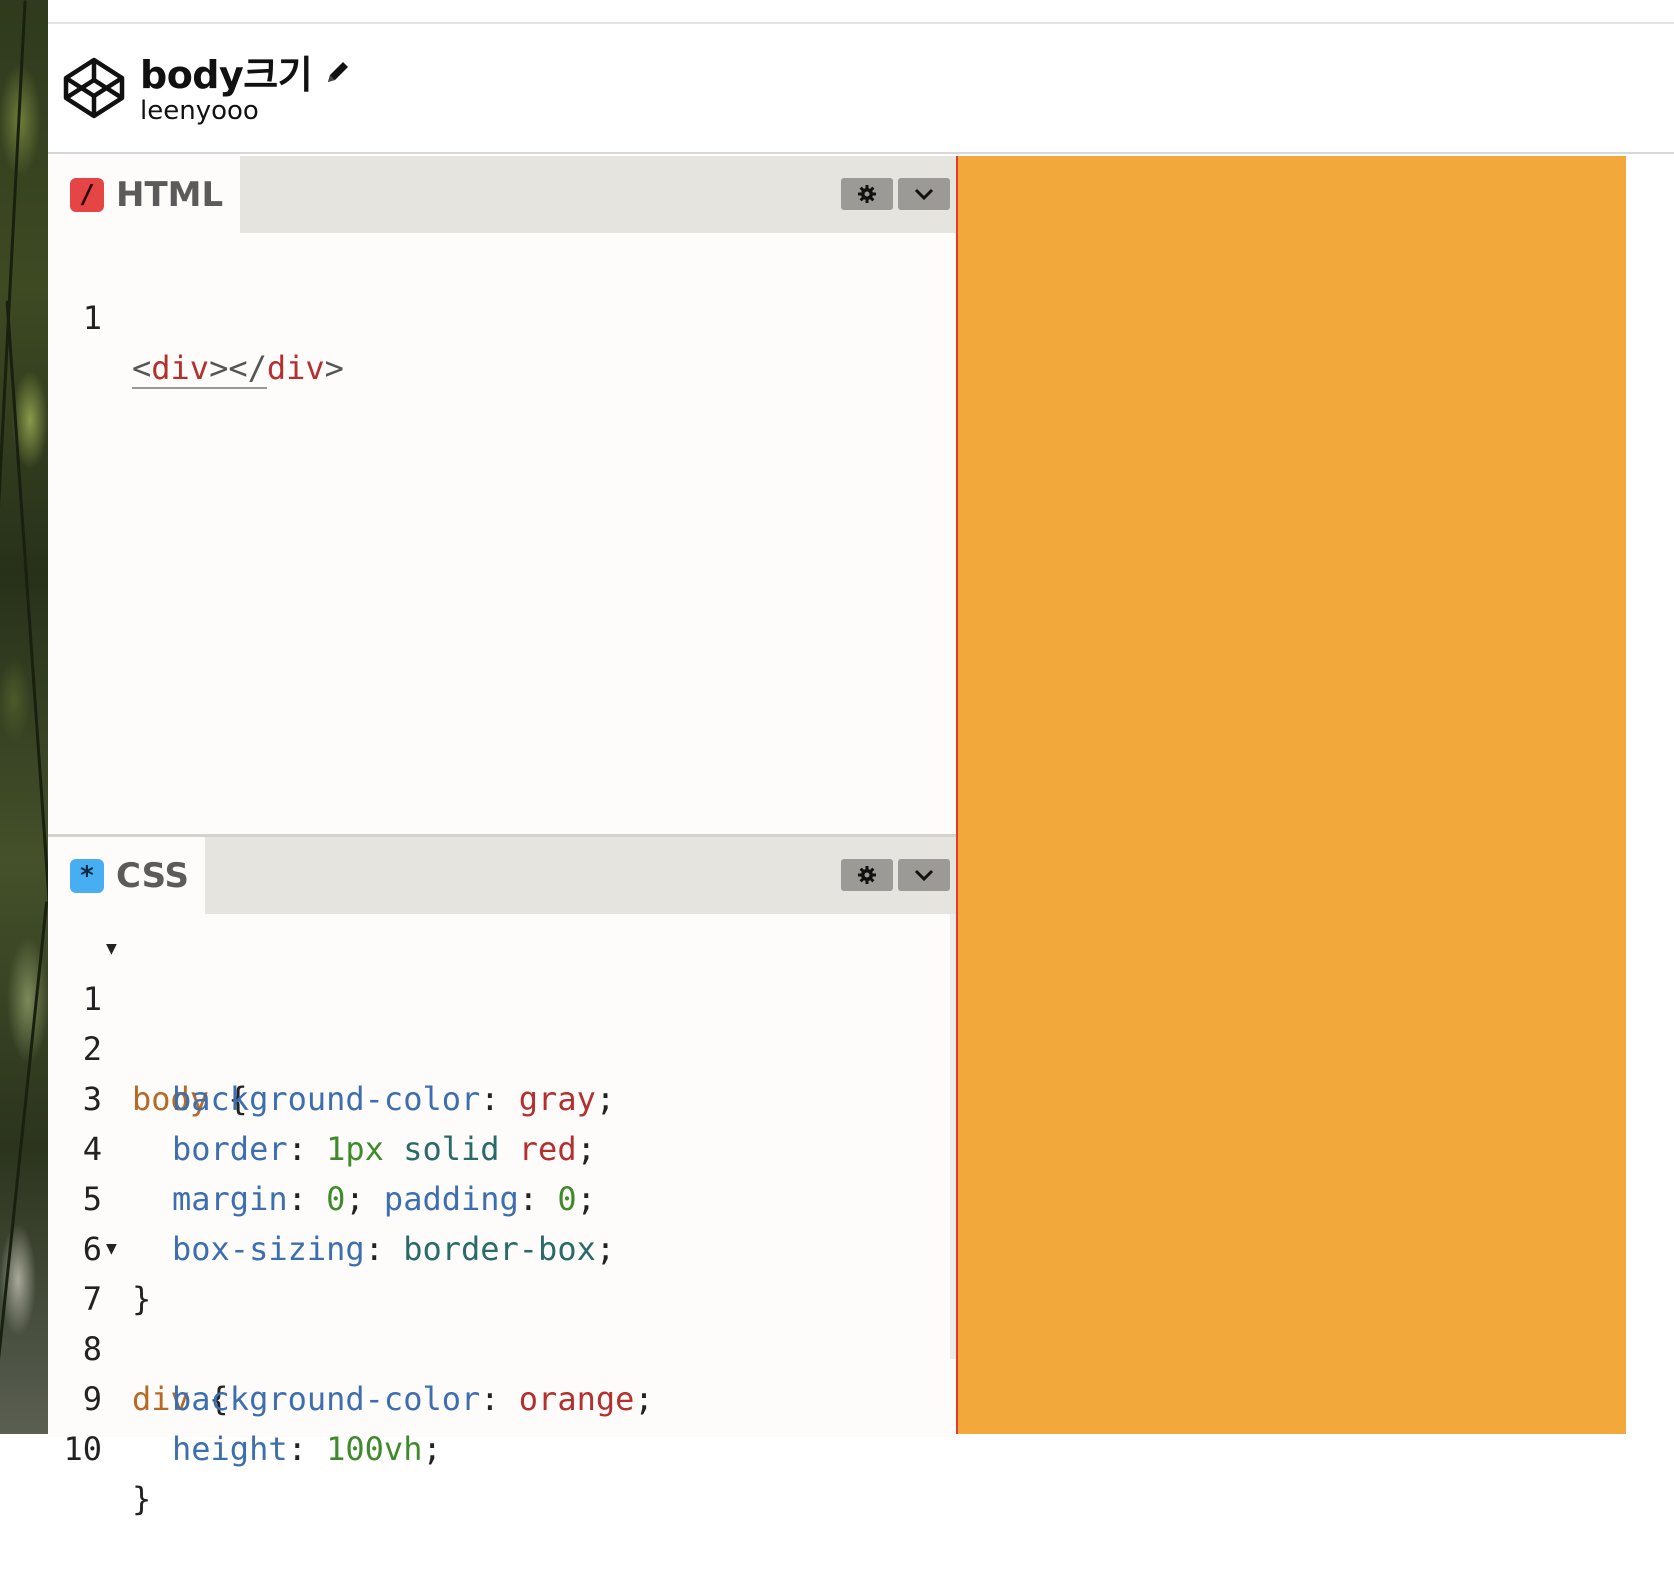 The height and width of the screenshot is (1574, 1674). I want to click on code-line: 6 }, so click(498, 1246).